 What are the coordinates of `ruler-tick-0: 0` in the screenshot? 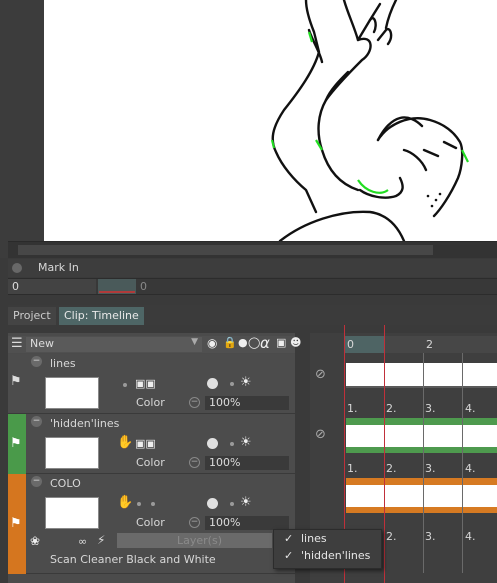 It's located at (350, 344).